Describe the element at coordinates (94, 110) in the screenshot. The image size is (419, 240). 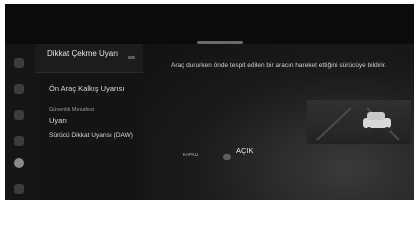
I see `menu-item-safety-distance: Güvenlik Mesafesi` at that location.